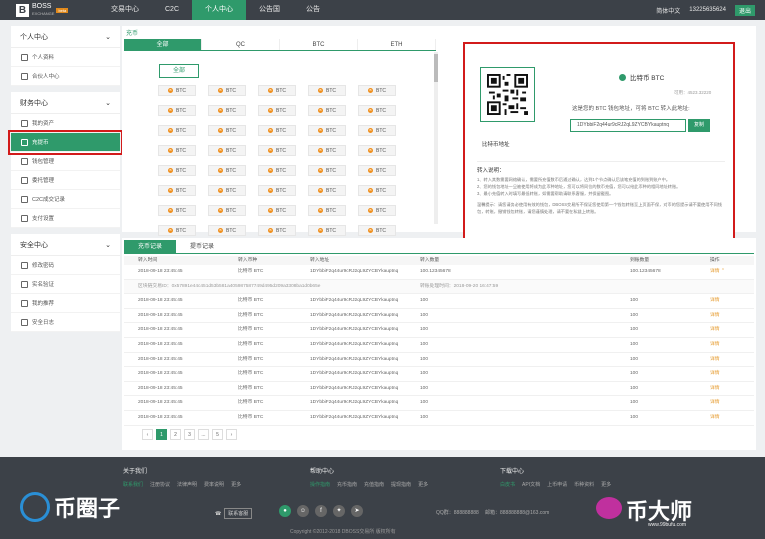  What do you see at coordinates (65, 245) in the screenshot?
I see `sidebar-group-header: 安全中心 ⌄` at bounding box center [65, 245].